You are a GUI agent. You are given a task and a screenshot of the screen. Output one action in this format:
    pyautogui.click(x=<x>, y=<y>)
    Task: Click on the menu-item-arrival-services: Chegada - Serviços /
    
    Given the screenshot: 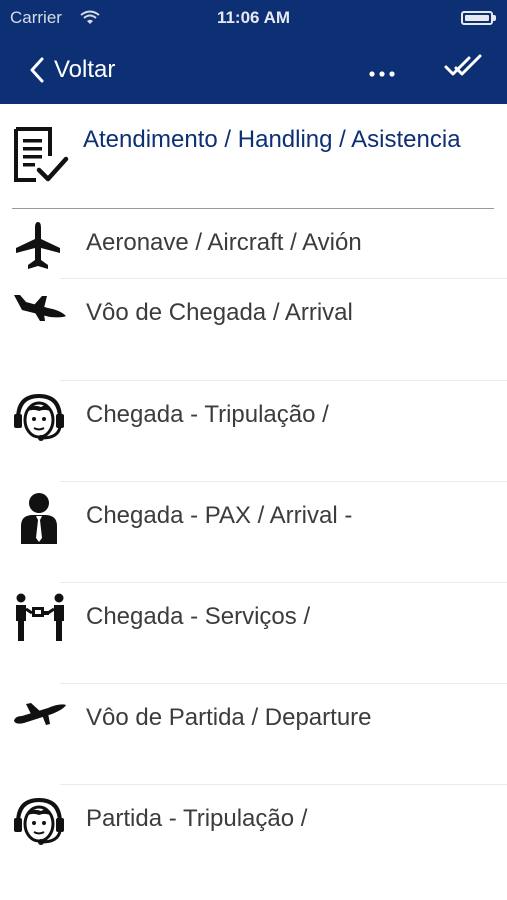 What is the action you would take?
    pyautogui.click(x=253, y=633)
    